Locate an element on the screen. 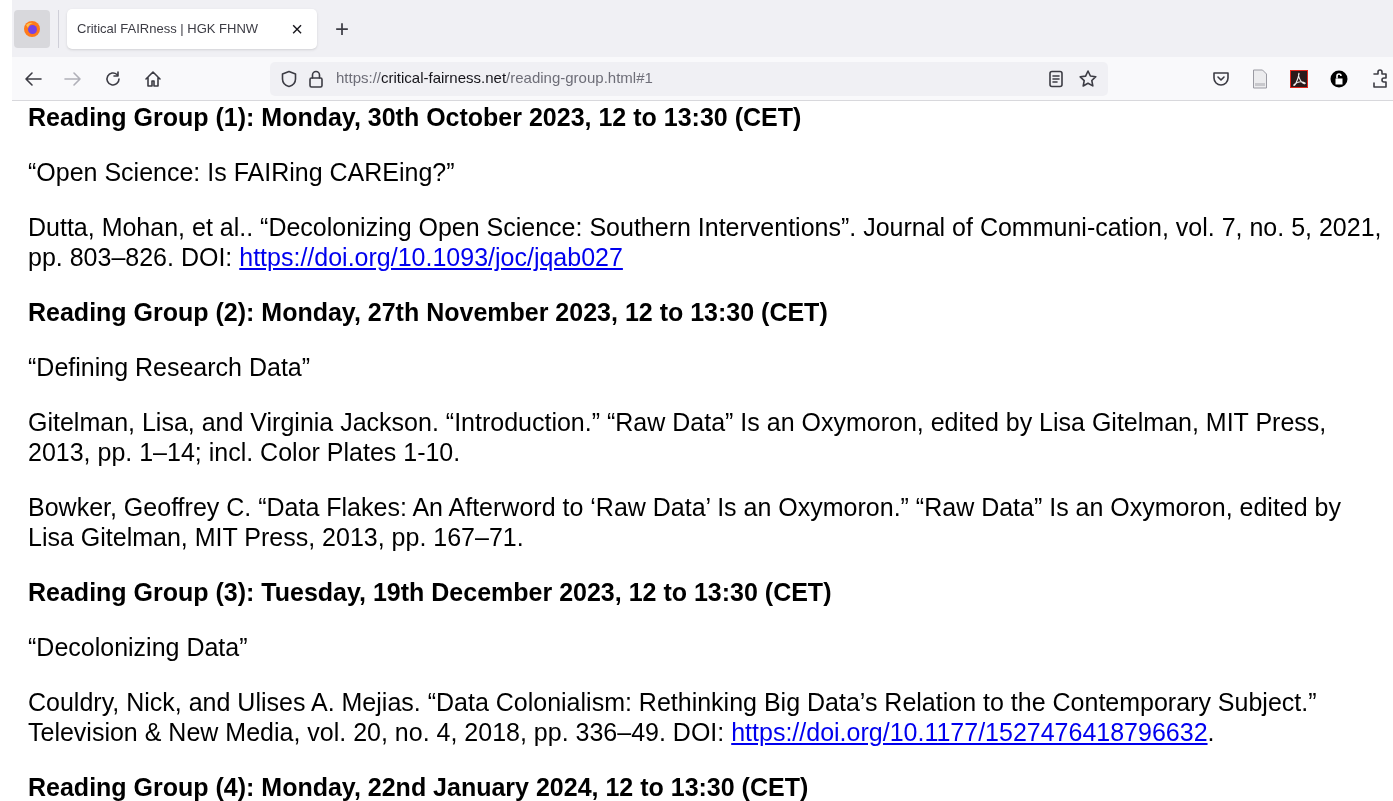 This screenshot has width=1393, height=801. citation-text: Dutta, Mohan, et al.. “Decolonizing Open Science: Southern Interventions”. Journal of Communi-cation, vol. 7, no. 5, 2021, pp. 803–826. DOI: https://doi.org/10.1093/joc/jqab027 is located at coordinates (705, 242).